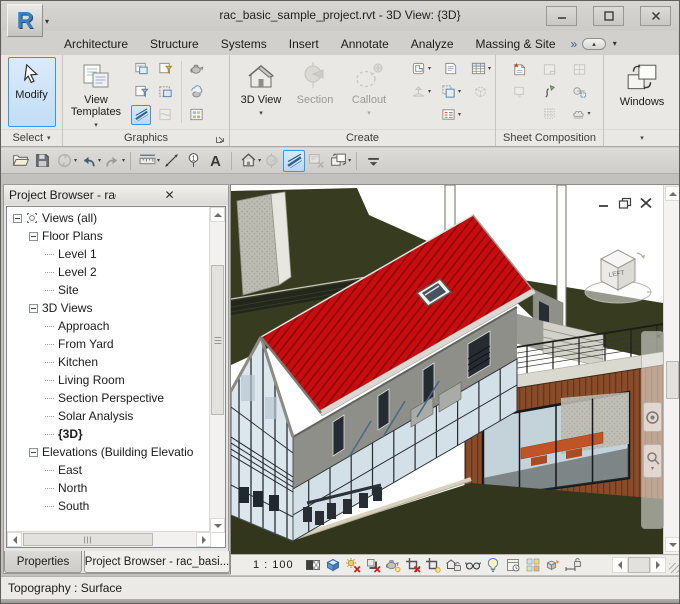  Describe the element at coordinates (108, 218) in the screenshot. I see `tree-item-views-all-: Views (all)` at that location.